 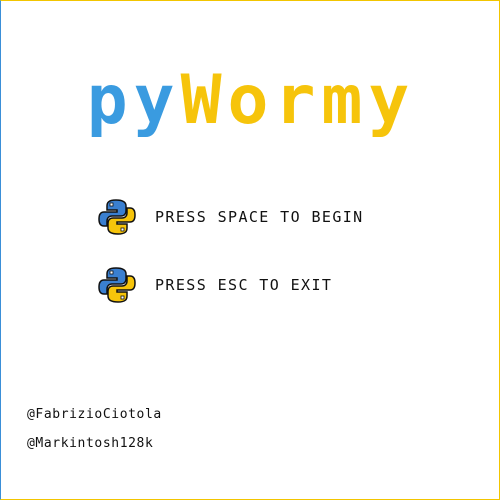 What do you see at coordinates (90, 443) in the screenshot?
I see `credit-author-2: @Markintosh128k` at bounding box center [90, 443].